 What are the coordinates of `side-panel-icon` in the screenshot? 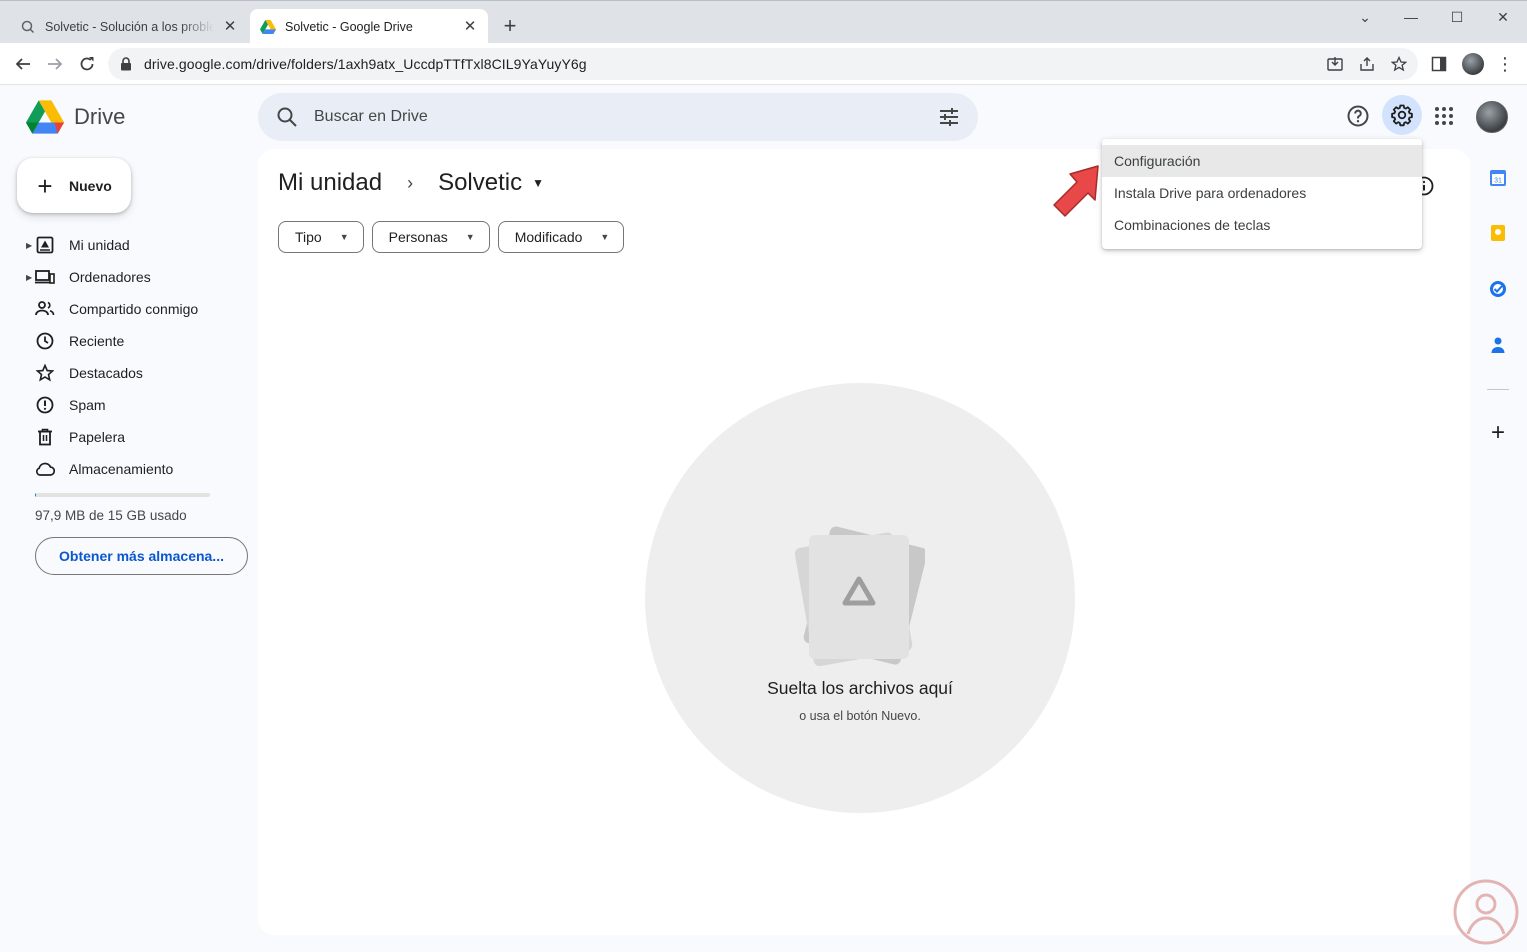 It's located at (1439, 64).